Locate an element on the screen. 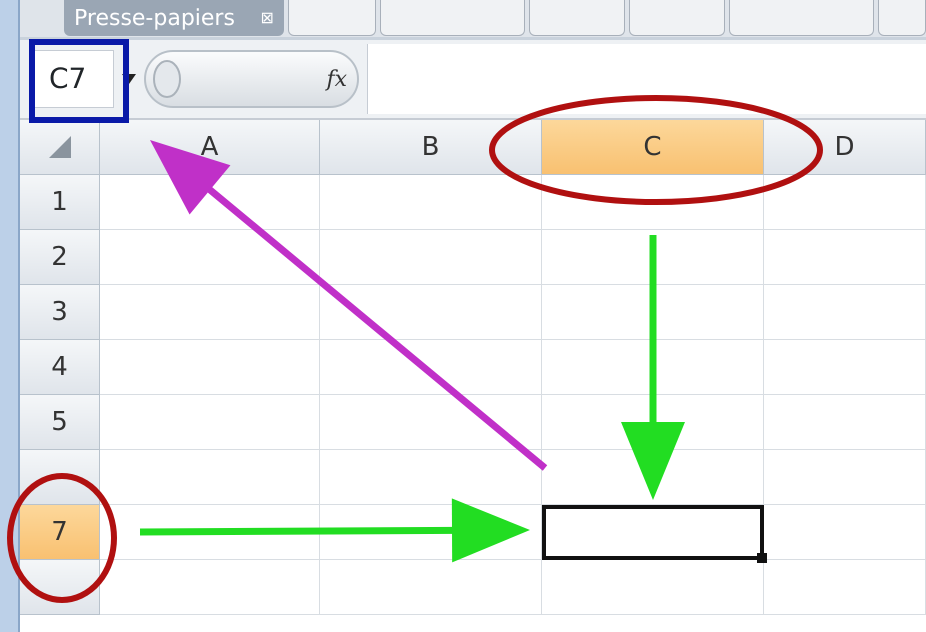  column-header: B is located at coordinates (431, 147).